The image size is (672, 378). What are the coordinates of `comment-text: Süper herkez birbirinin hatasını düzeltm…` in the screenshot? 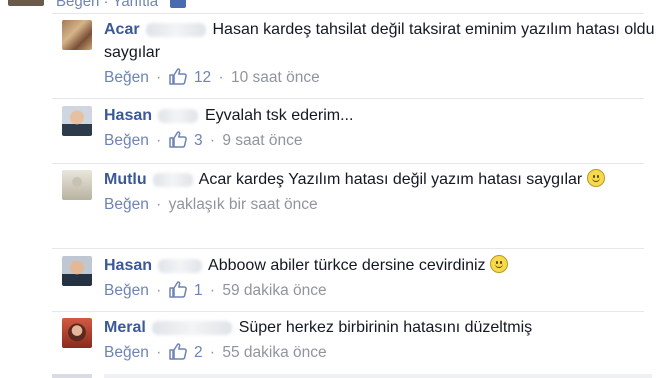 It's located at (385, 327).